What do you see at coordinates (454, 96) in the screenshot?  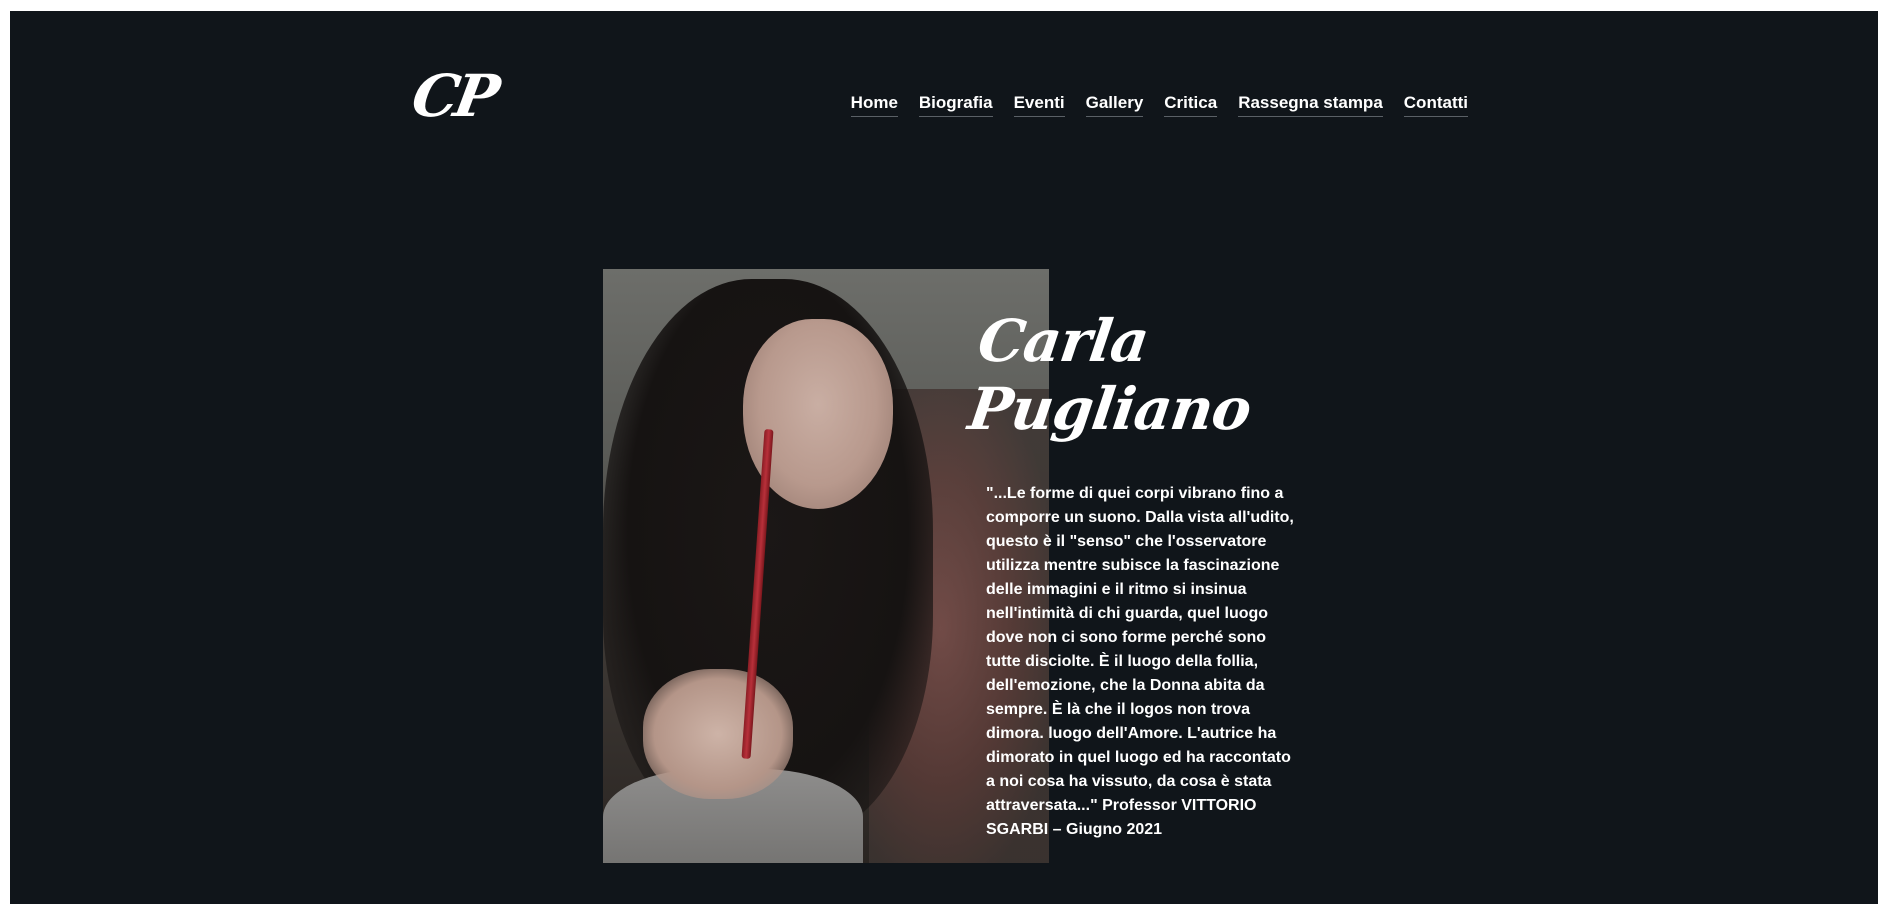 I see `site-logo: CP` at bounding box center [454, 96].